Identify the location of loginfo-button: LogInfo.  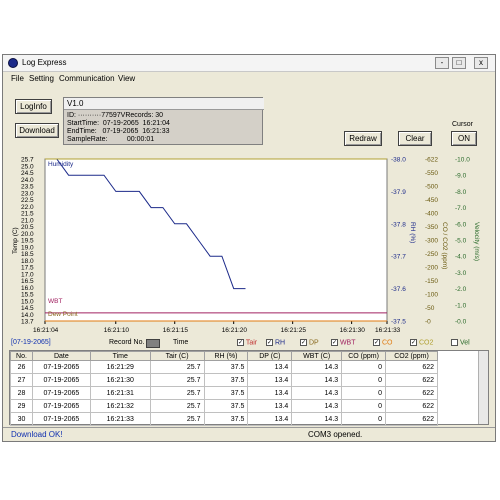
(33, 106).